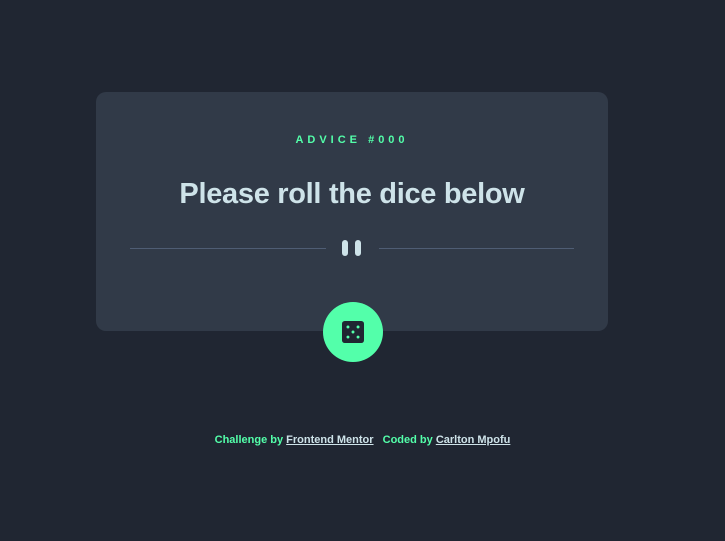  What do you see at coordinates (407, 440) in the screenshot?
I see `coded-by-label: Coded by` at bounding box center [407, 440].